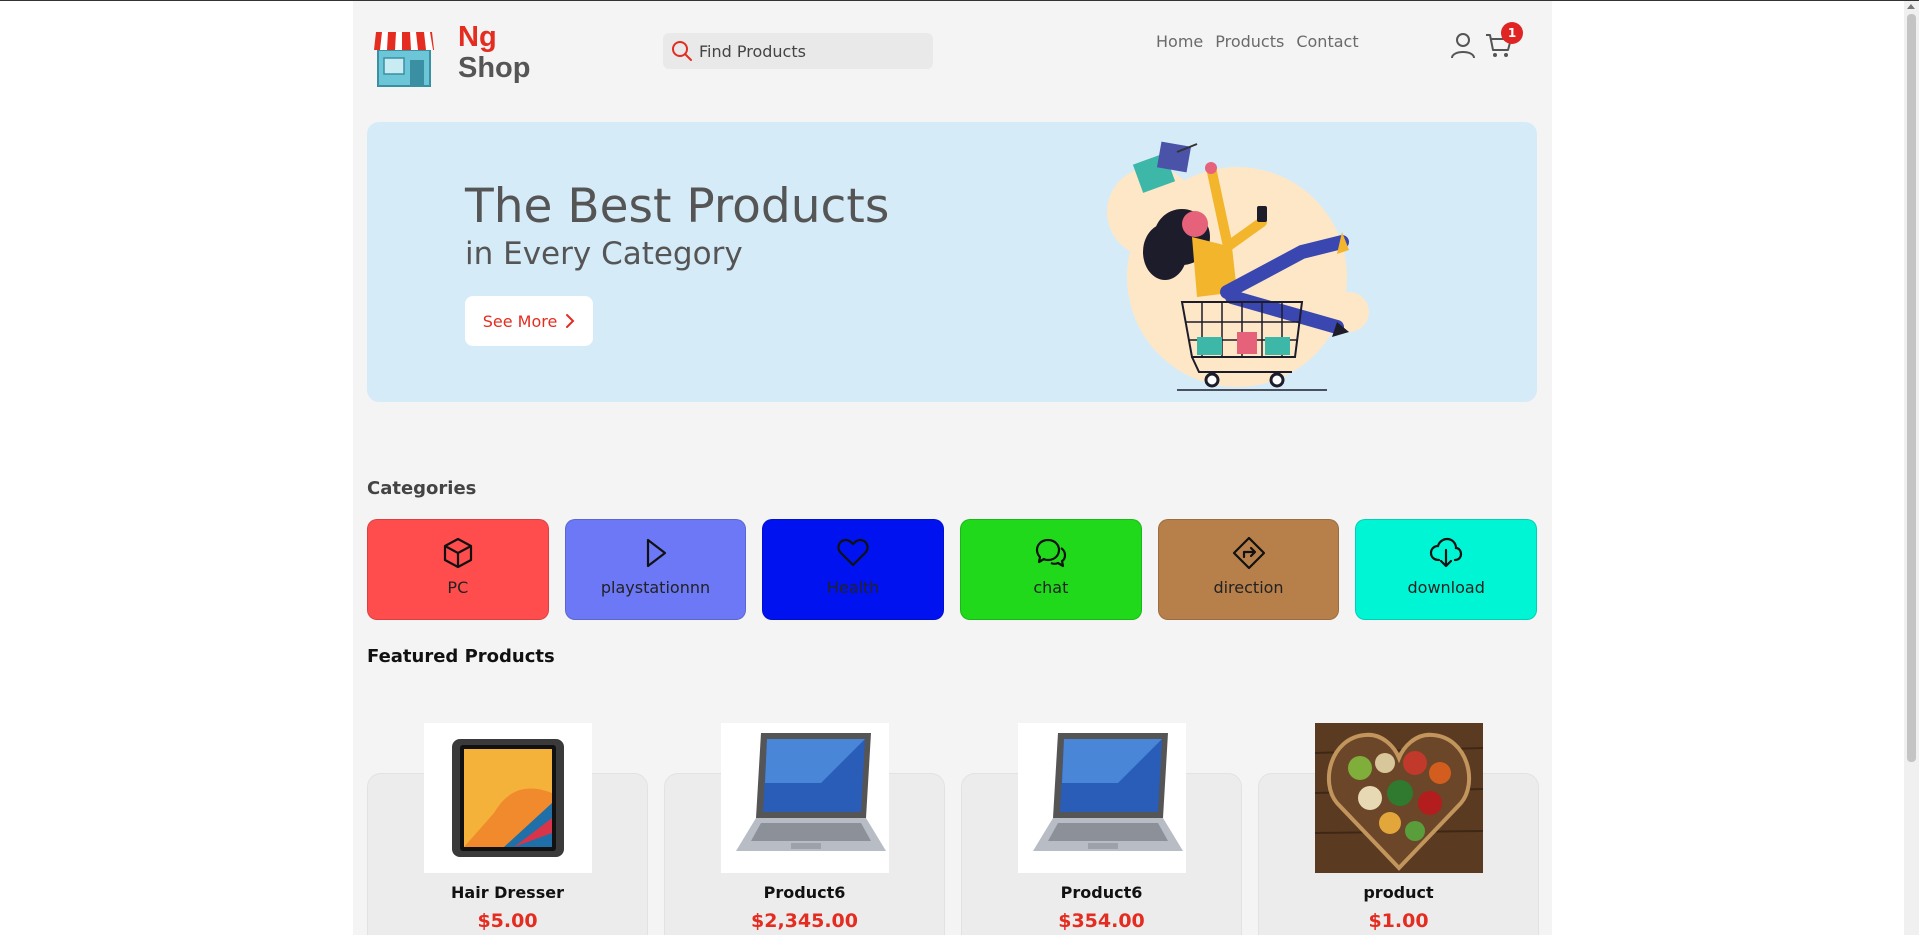 The height and width of the screenshot is (935, 1919). What do you see at coordinates (1911, 6) in the screenshot?
I see `scroll-up-icon` at bounding box center [1911, 6].